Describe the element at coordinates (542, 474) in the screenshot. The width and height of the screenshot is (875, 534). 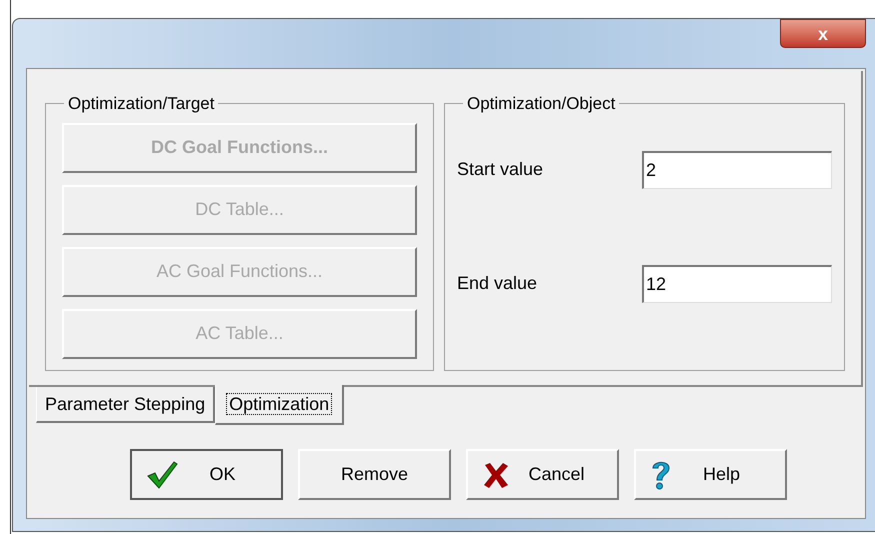
I see `dialog-button: Cancel` at that location.